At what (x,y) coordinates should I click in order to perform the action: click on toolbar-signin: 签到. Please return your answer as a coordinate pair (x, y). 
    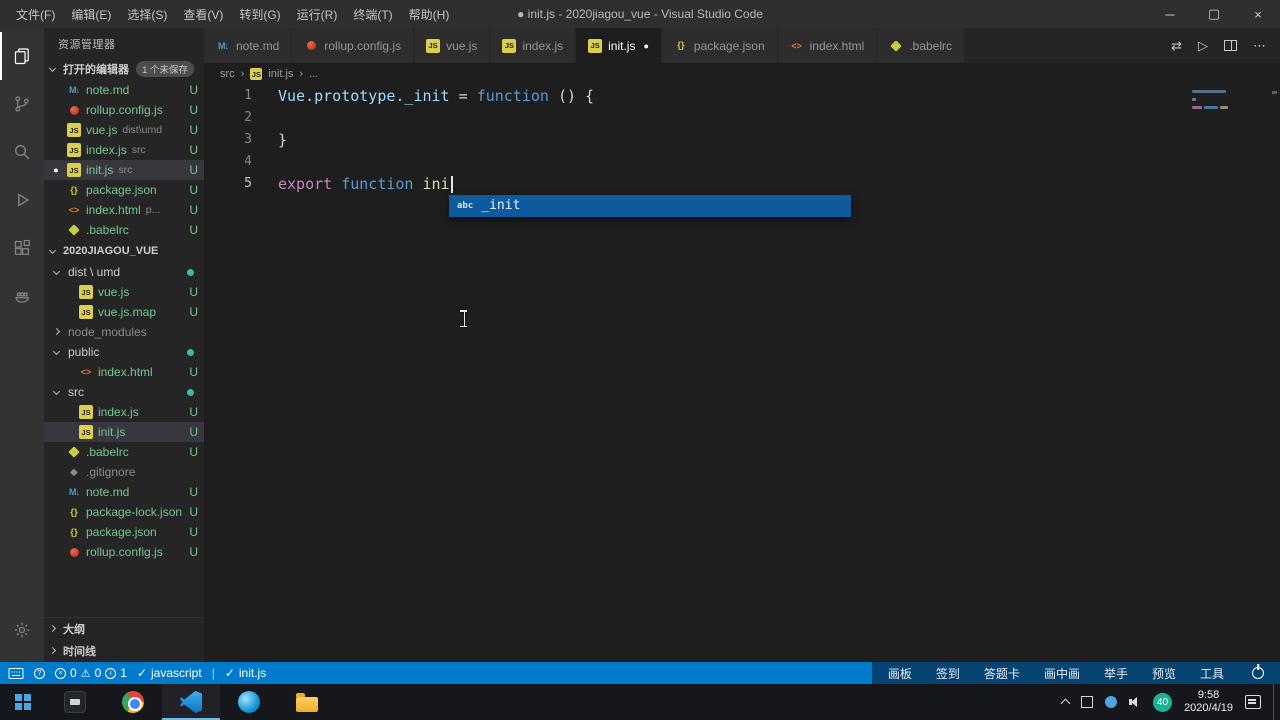
    Looking at the image, I should click on (948, 673).